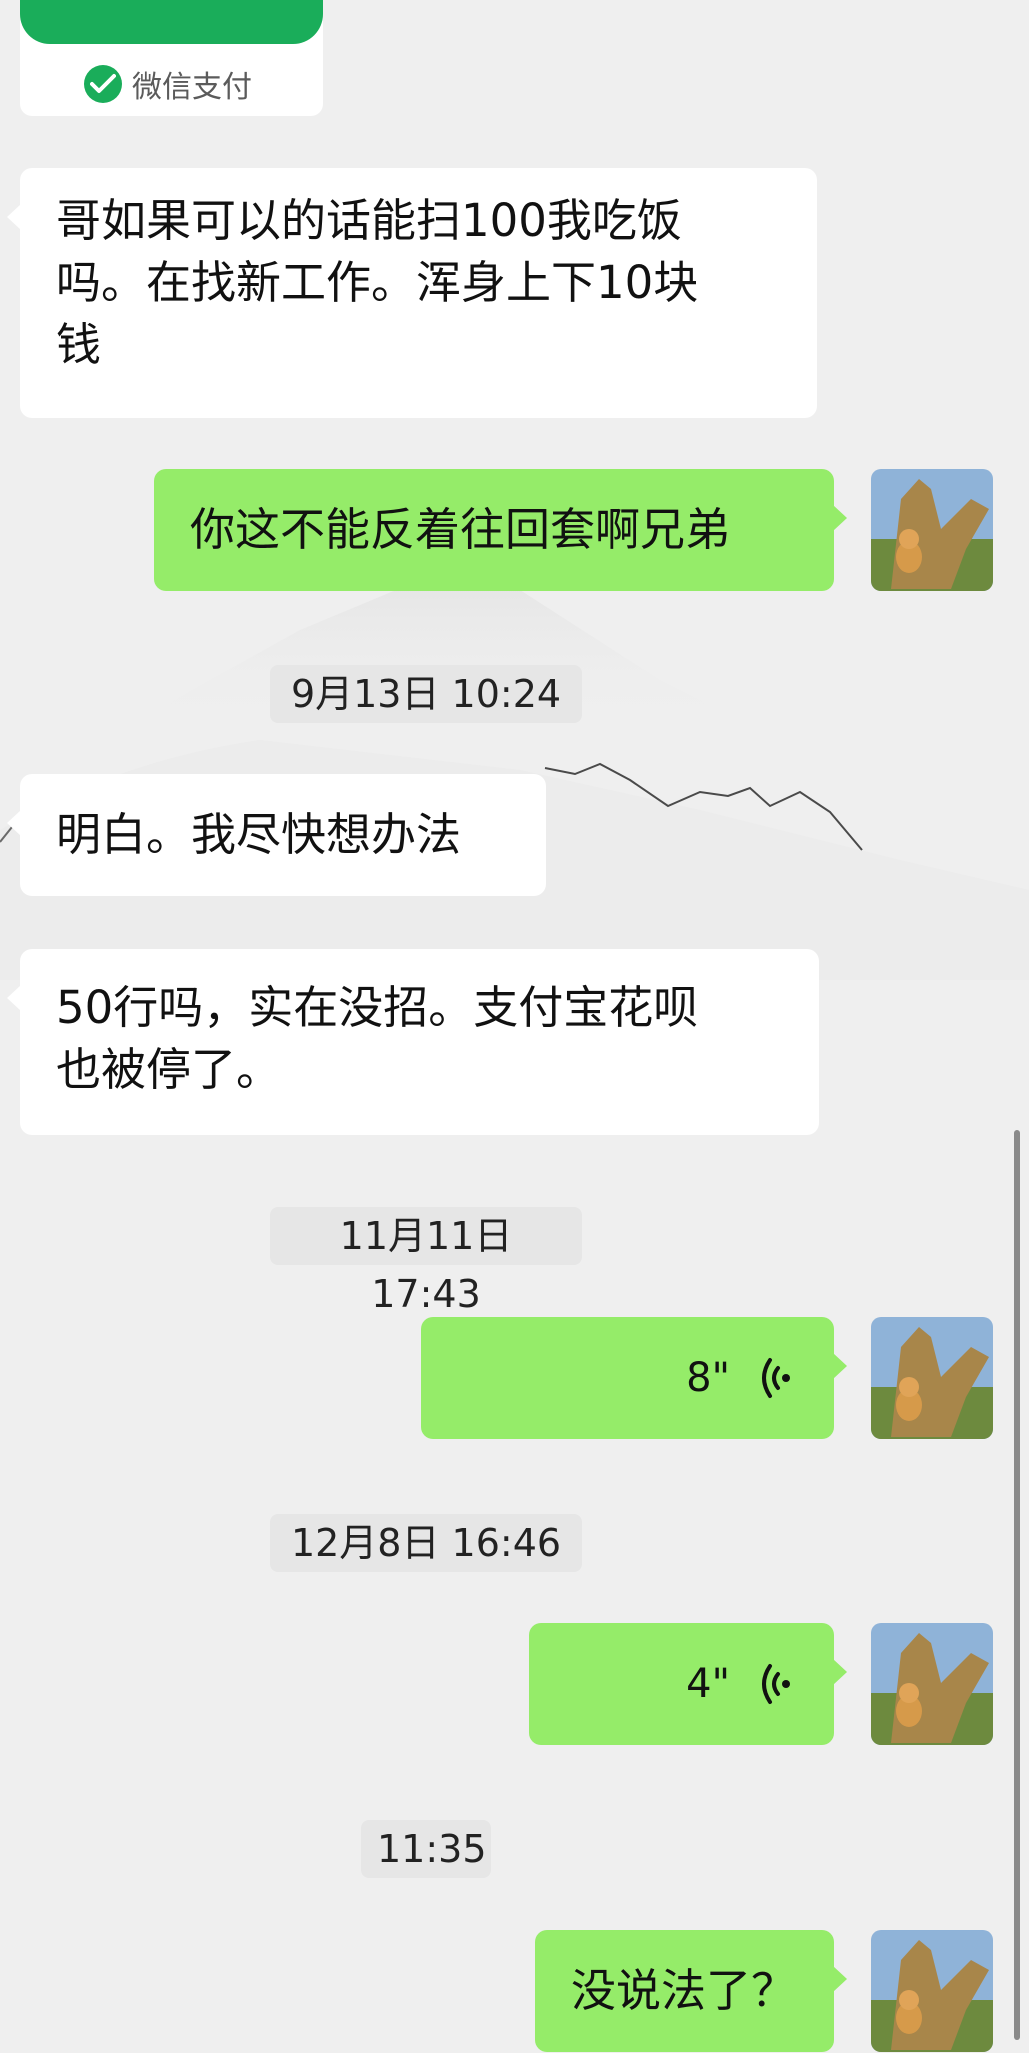  What do you see at coordinates (377, 1007) in the screenshot?
I see `message-line: 50行吗，实在没招。支付宝花呗` at bounding box center [377, 1007].